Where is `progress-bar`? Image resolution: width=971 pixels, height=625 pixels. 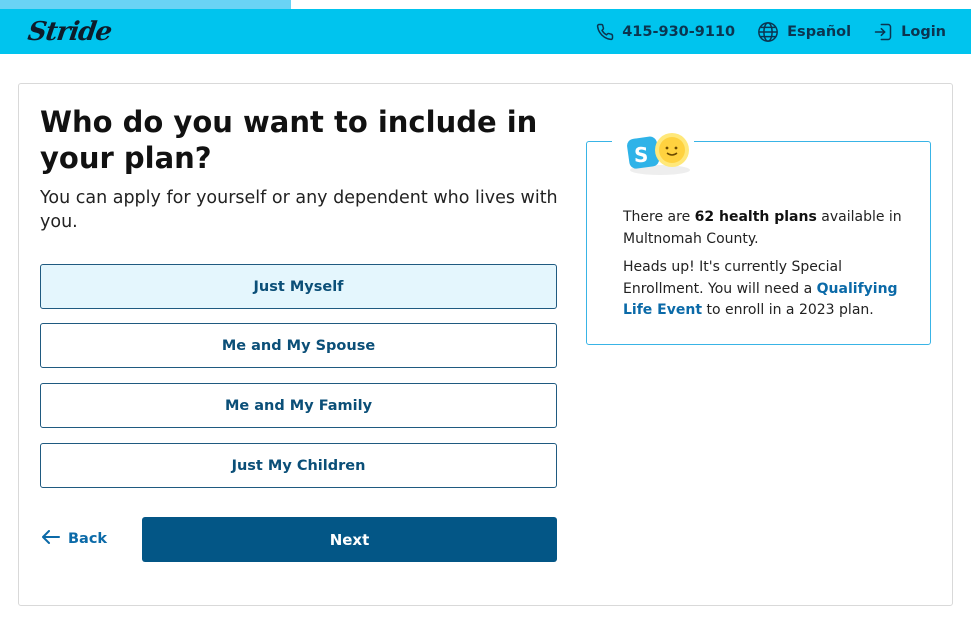 progress-bar is located at coordinates (485, 4).